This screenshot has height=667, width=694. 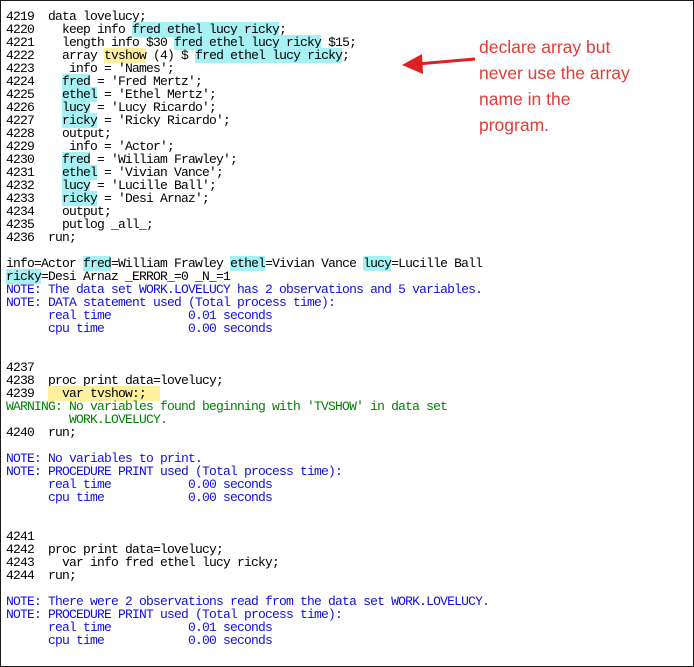 I want to click on annotation-line: never use the array, so click(x=554, y=73).